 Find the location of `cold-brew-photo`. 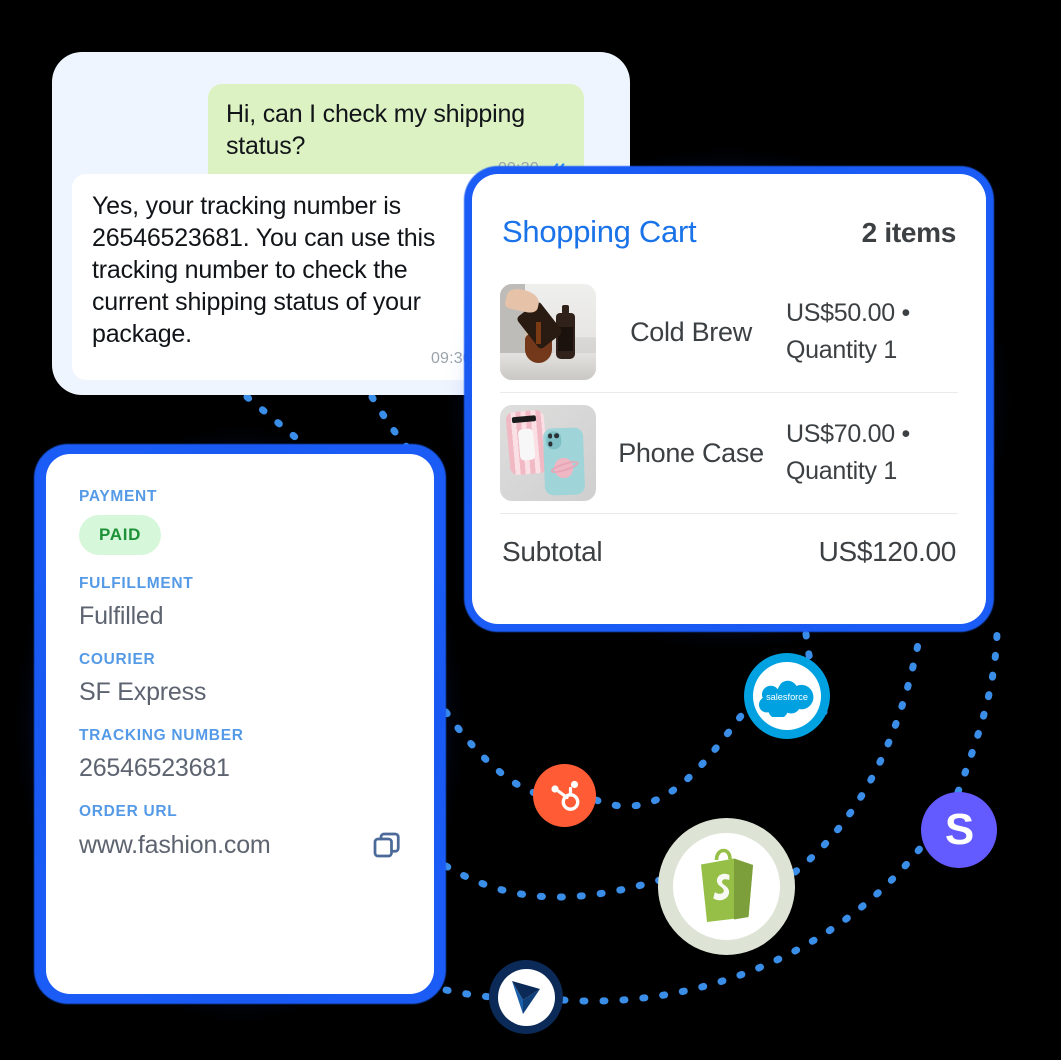

cold-brew-photo is located at coordinates (548, 332).